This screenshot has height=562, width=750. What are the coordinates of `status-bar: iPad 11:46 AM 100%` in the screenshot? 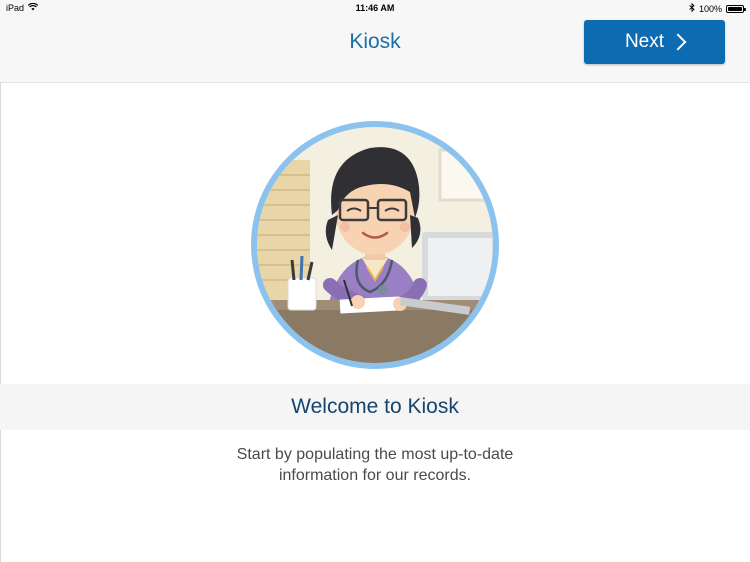 It's located at (375, 8).